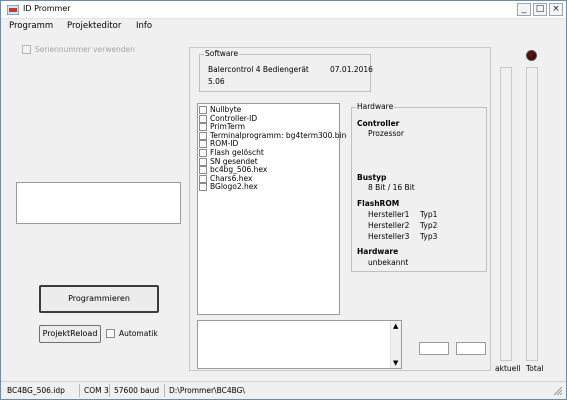  What do you see at coordinates (110, 333) in the screenshot?
I see `automatik-checkbox` at bounding box center [110, 333].